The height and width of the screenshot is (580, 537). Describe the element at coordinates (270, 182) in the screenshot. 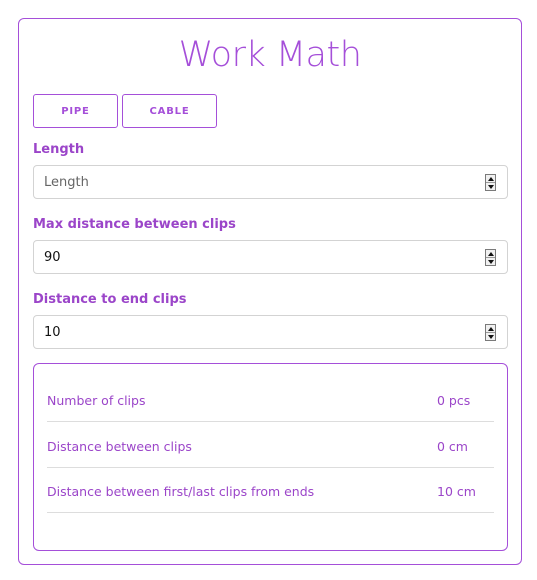

I see `length-input: Length` at that location.